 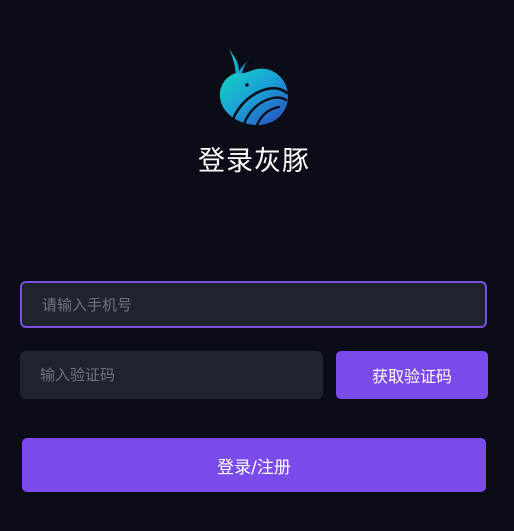 What do you see at coordinates (254, 465) in the screenshot?
I see `login-register-button: 登录/注册` at bounding box center [254, 465].